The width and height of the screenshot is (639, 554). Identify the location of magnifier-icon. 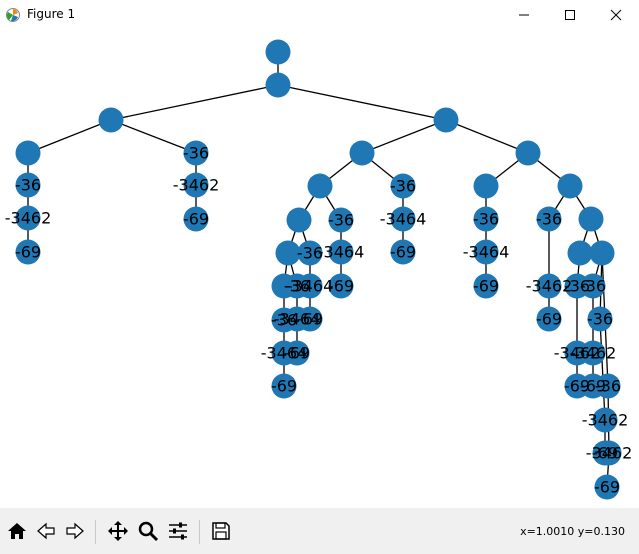
(148, 531).